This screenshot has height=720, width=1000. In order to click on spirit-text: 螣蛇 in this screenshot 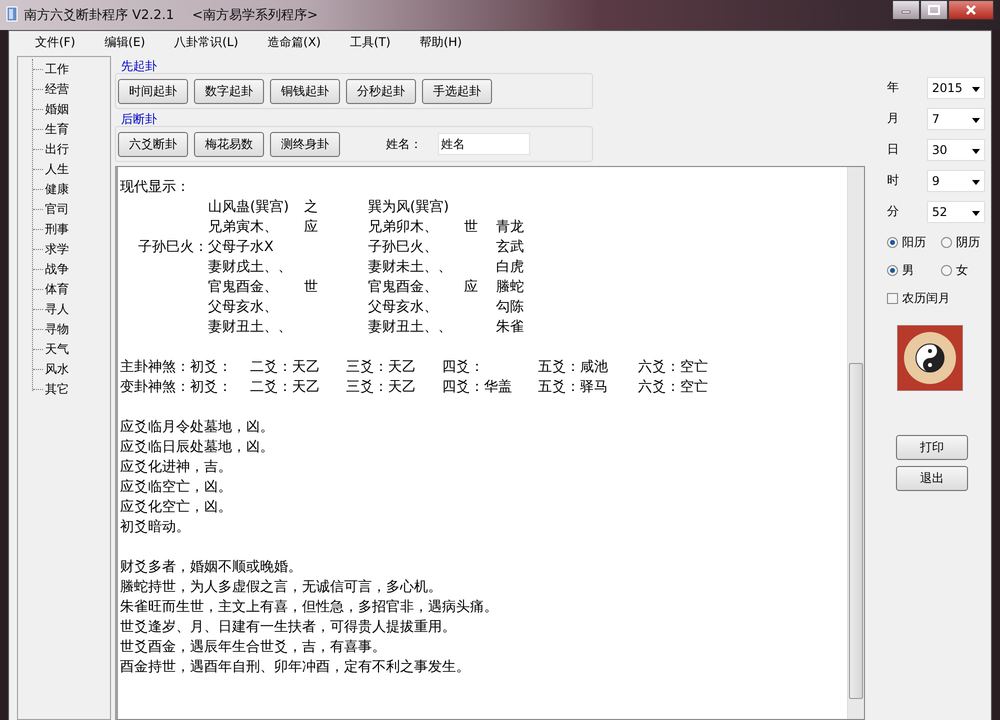, I will do `click(510, 287)`.